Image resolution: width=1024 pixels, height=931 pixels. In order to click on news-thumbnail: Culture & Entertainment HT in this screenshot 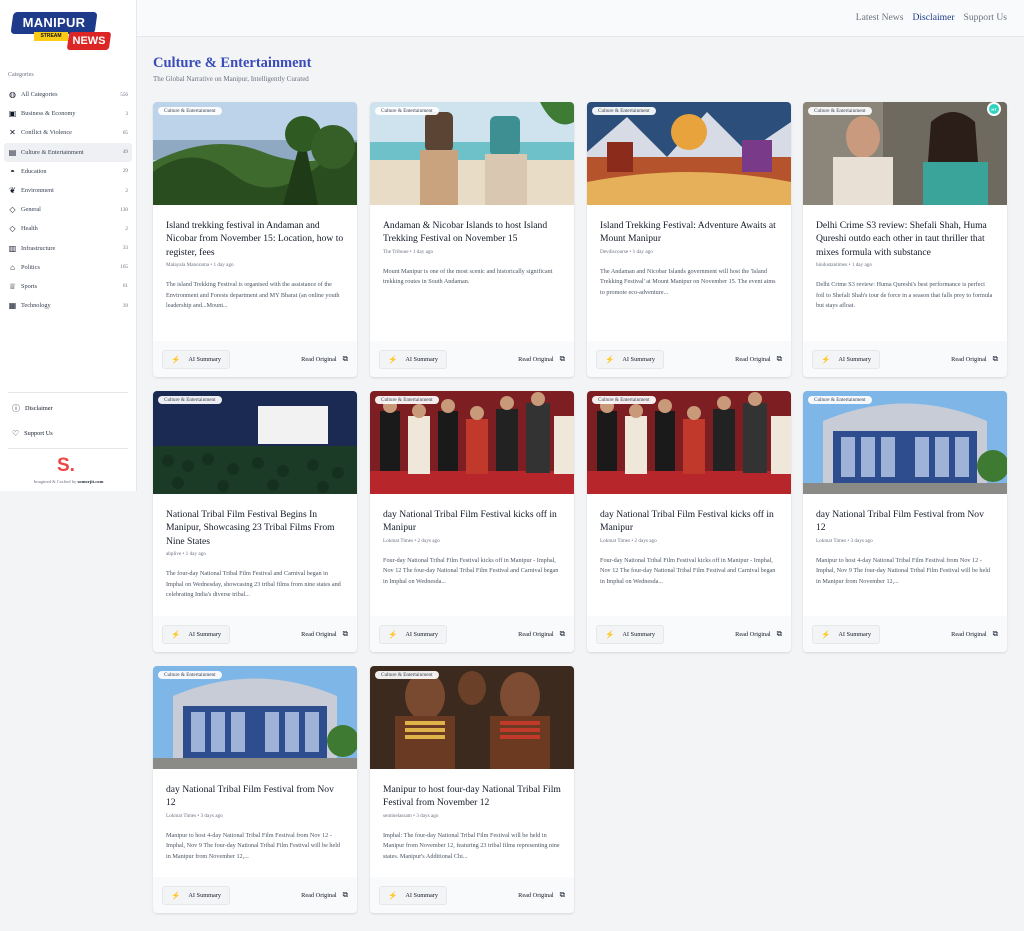, I will do `click(905, 153)`.